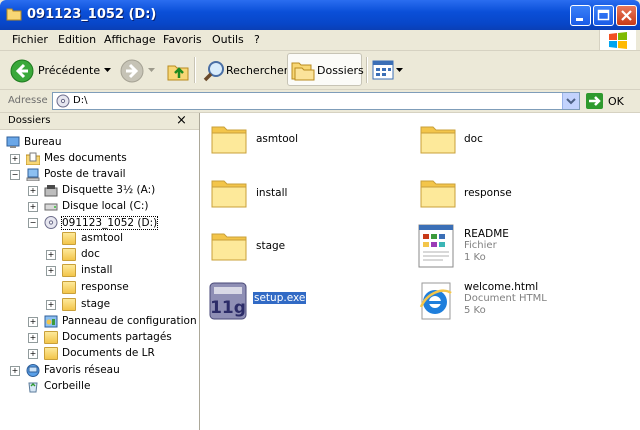 The width and height of the screenshot is (640, 430). Describe the element at coordinates (271, 246) in the screenshot. I see `file-name: stage` at that location.